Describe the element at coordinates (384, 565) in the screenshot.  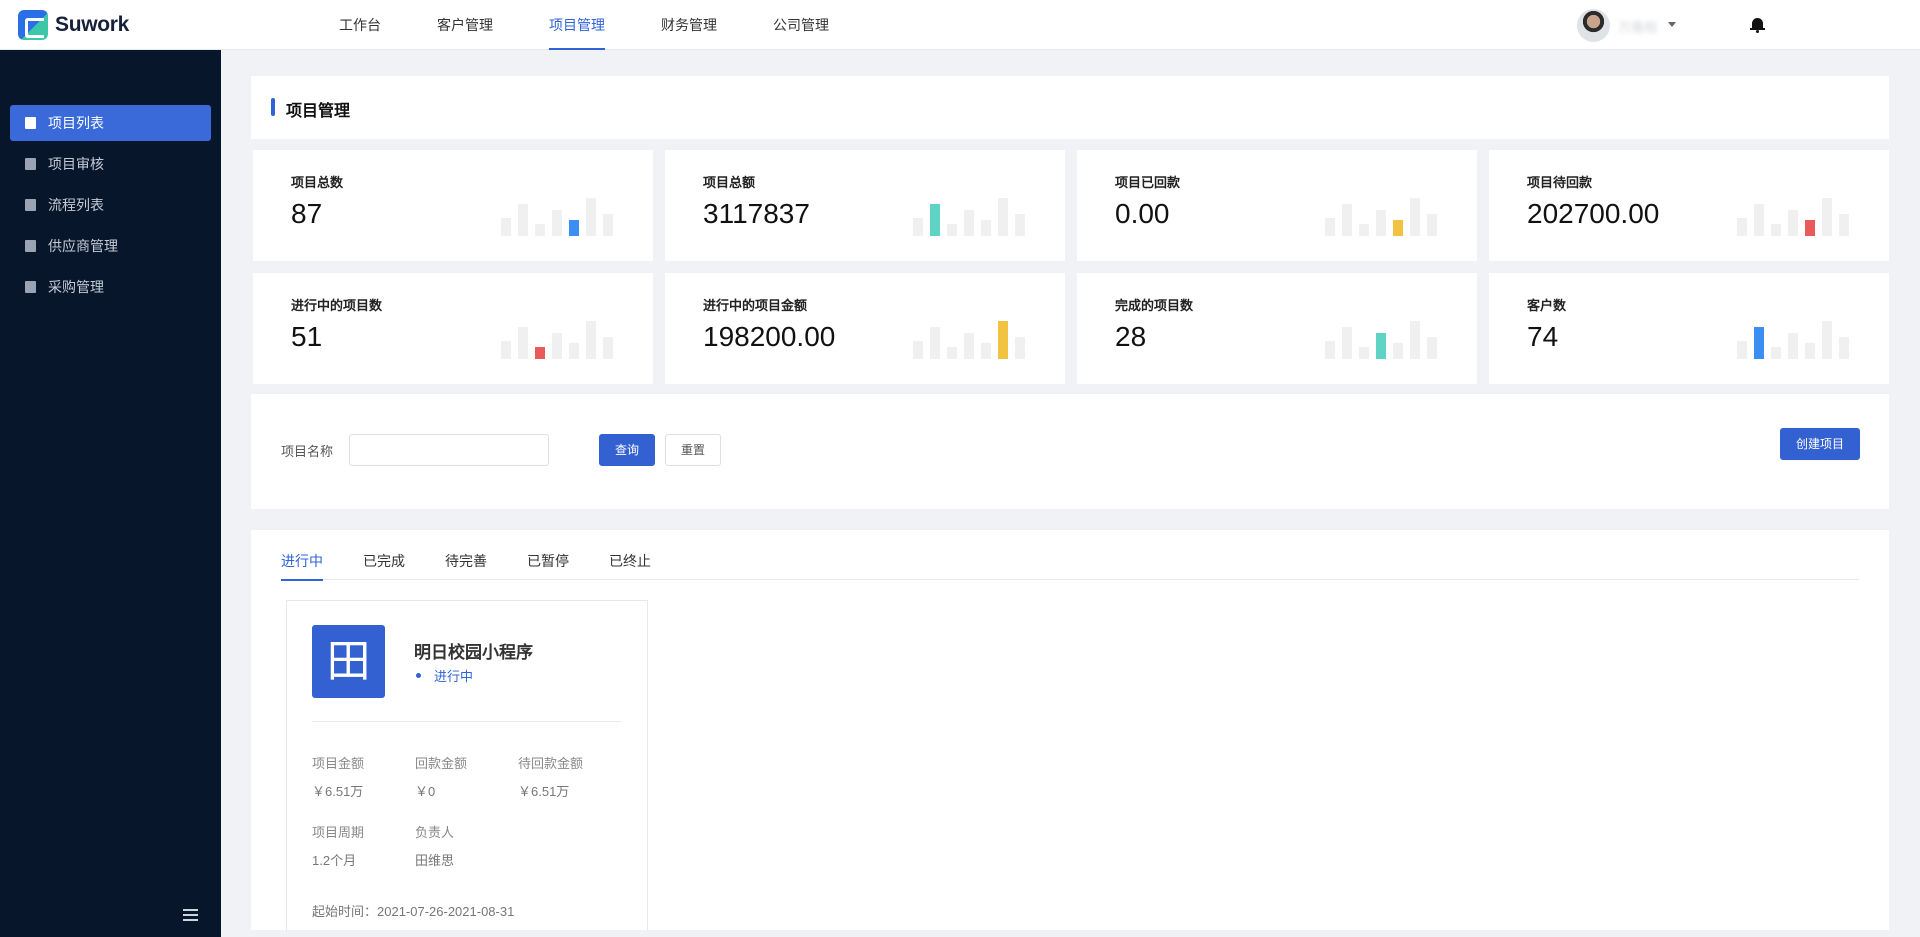
I see `tab-completed: 已完成` at that location.